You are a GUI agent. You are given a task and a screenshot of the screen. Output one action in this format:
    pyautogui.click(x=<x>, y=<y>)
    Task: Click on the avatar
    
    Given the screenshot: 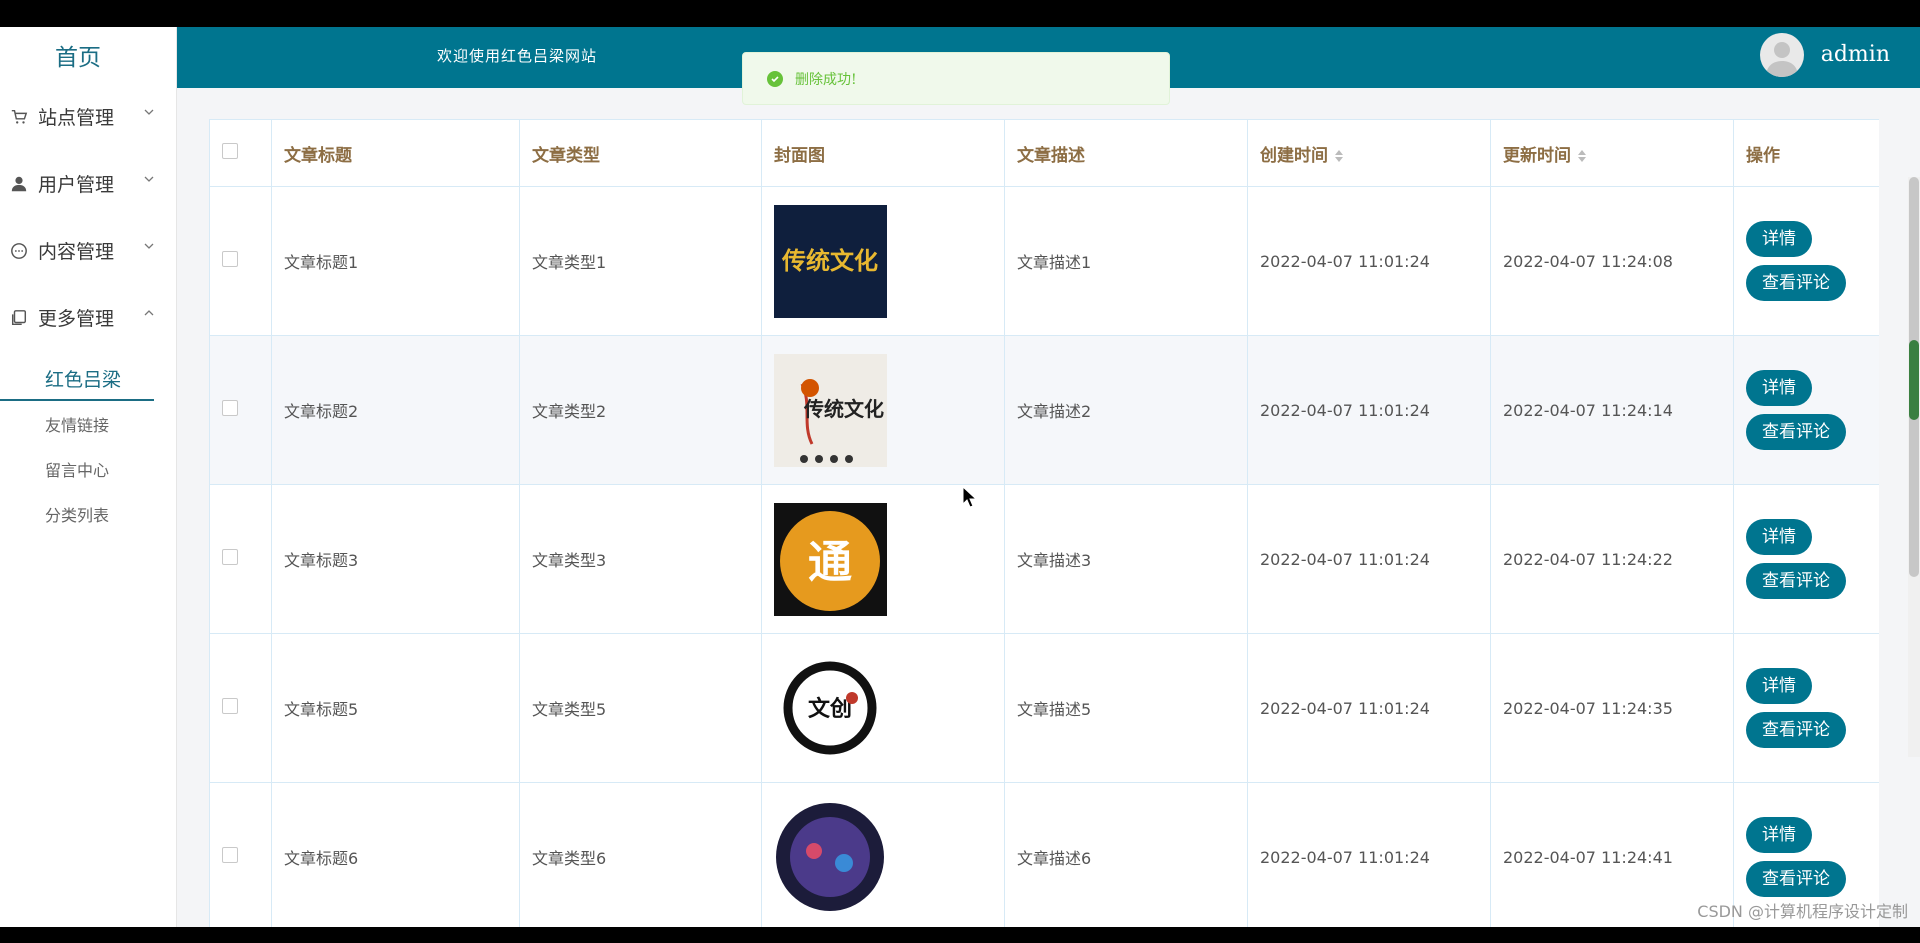 What is the action you would take?
    pyautogui.click(x=1782, y=55)
    